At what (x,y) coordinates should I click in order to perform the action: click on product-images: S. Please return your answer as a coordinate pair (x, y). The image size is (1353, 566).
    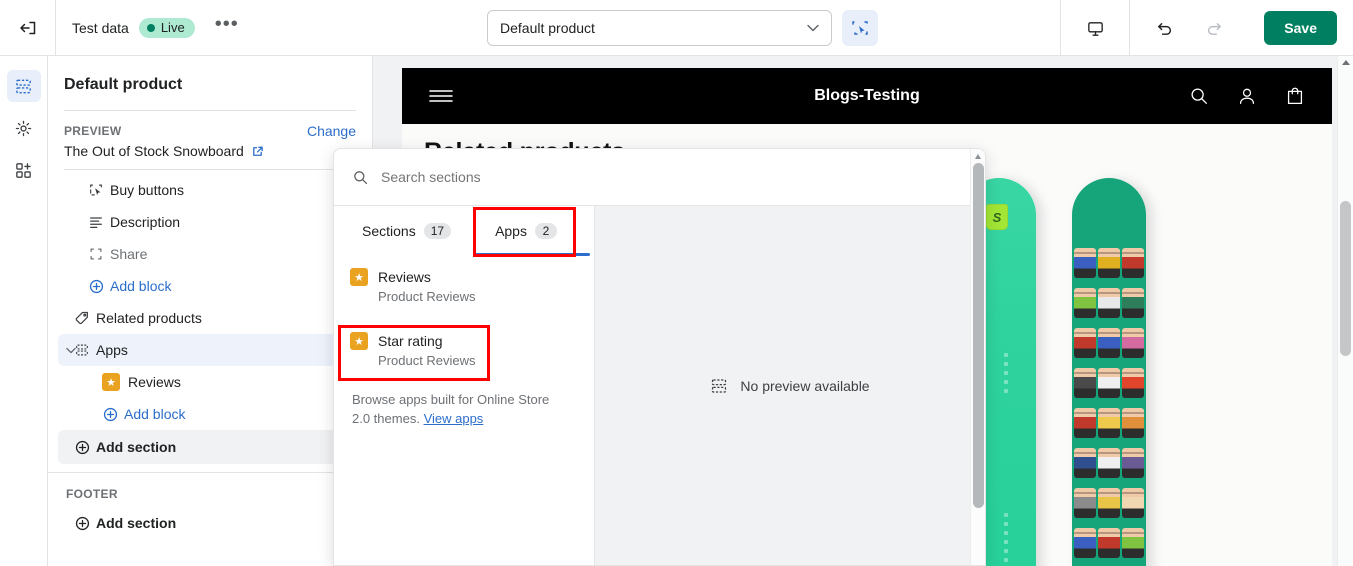
    Looking at the image, I should click on (1054, 372).